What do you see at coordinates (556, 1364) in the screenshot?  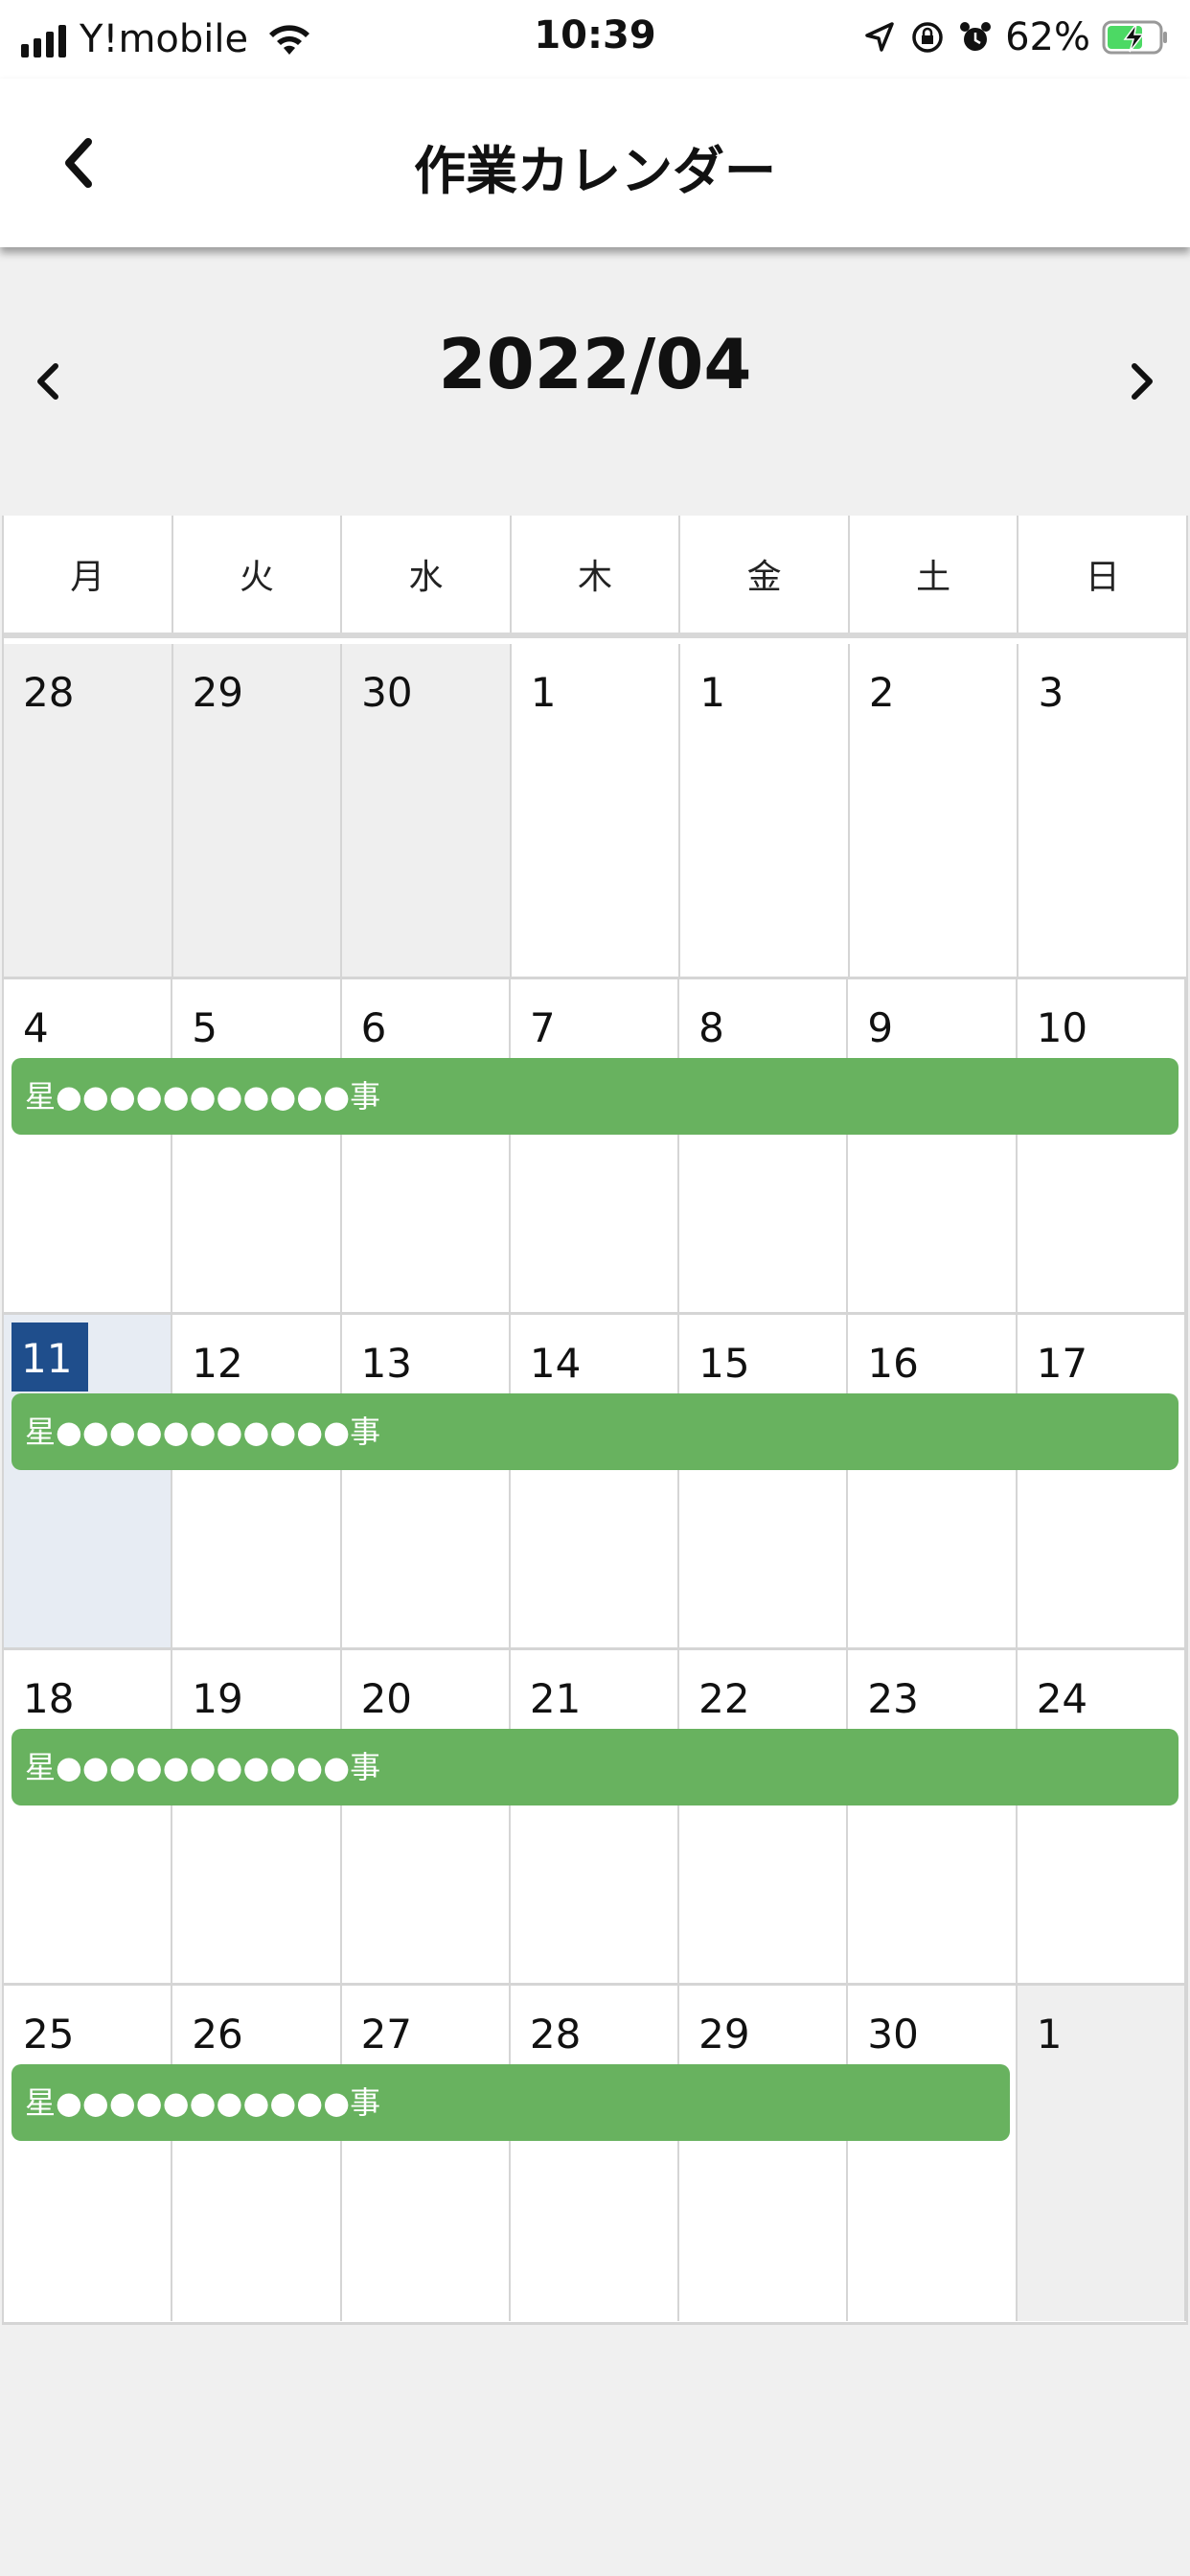 I see `day-number: 14` at bounding box center [556, 1364].